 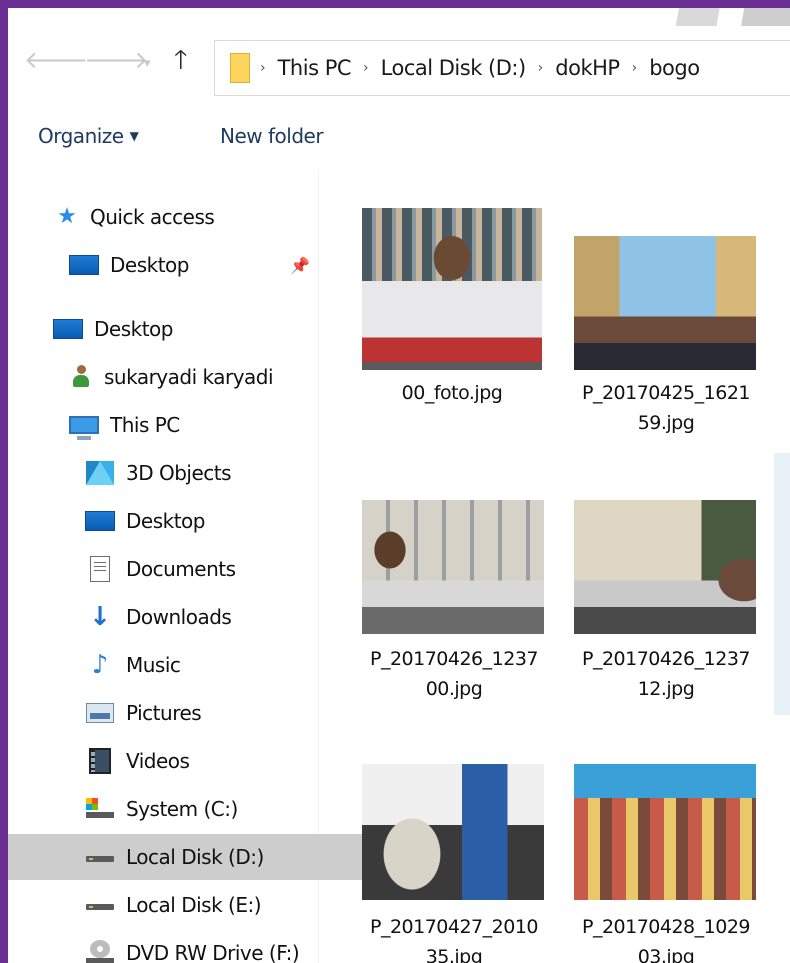 I want to click on cube-icon, so click(x=100, y=473).